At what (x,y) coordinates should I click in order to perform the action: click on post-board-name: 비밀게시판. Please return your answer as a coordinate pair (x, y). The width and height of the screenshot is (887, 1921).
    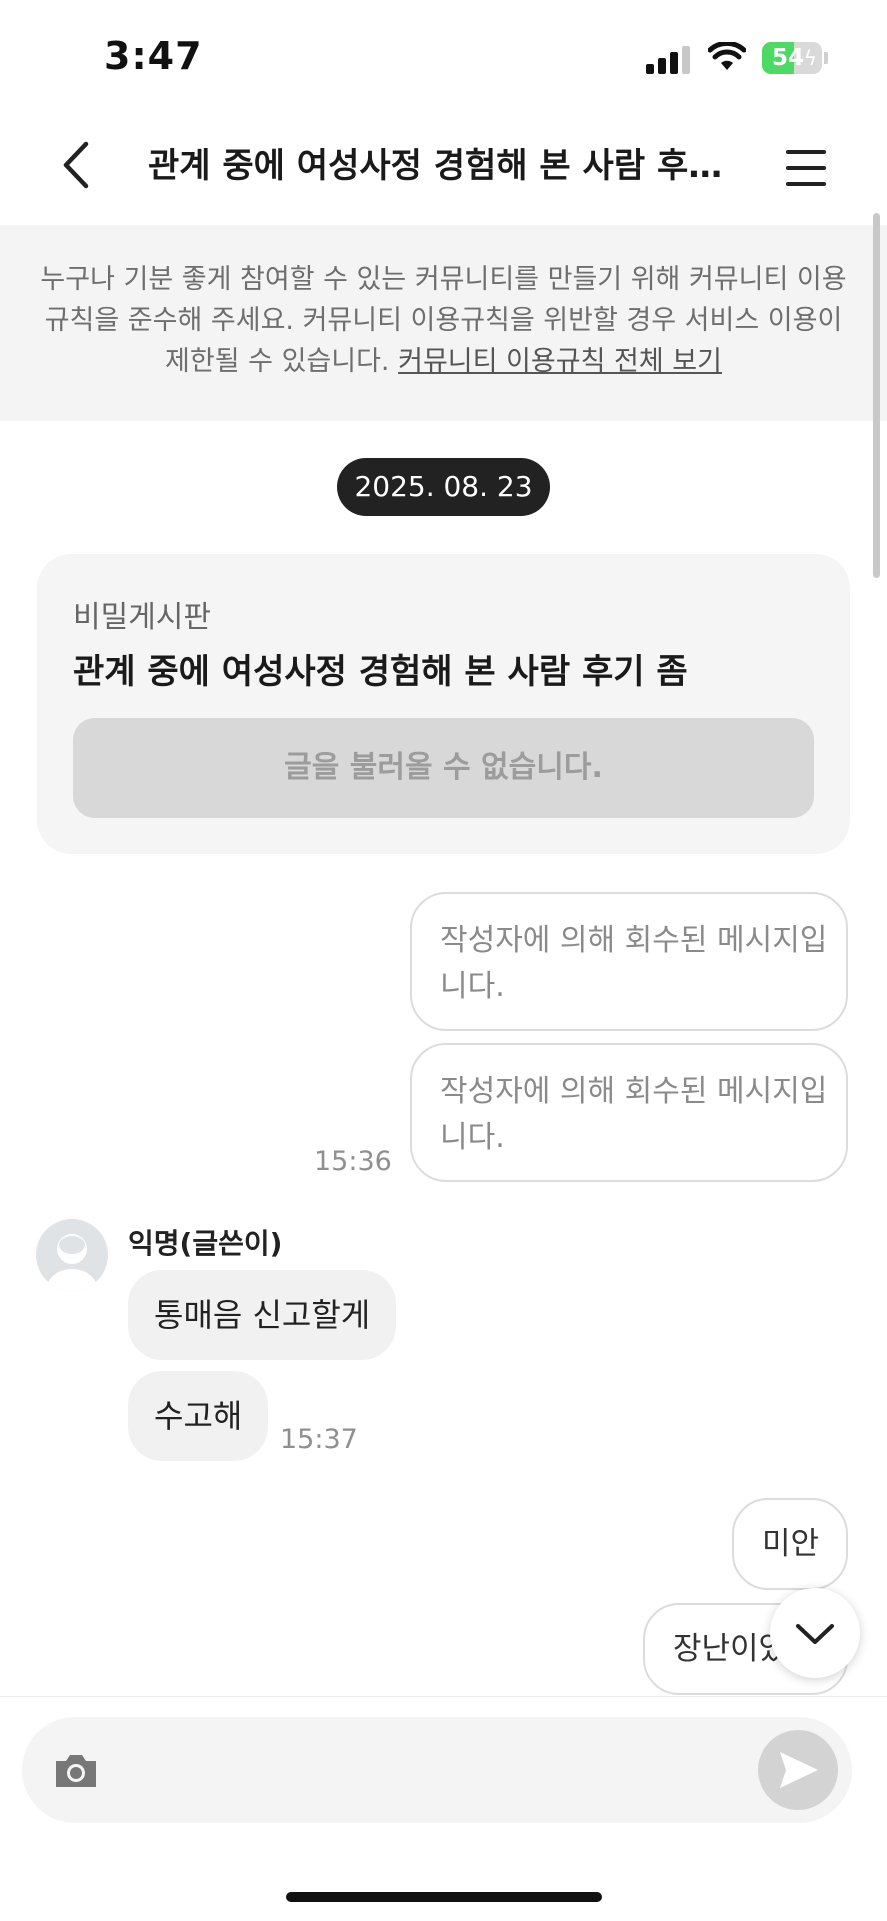
    Looking at the image, I should click on (142, 617).